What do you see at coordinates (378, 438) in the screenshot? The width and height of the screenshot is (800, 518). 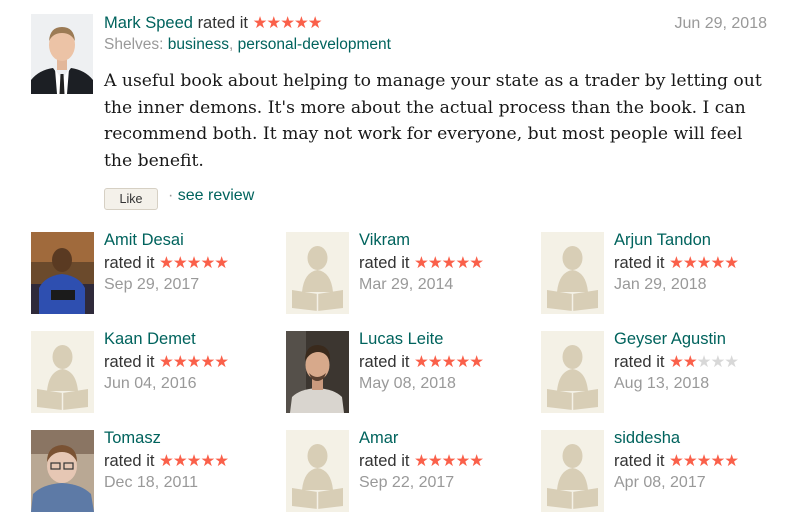 I see `rater-name: Amar` at bounding box center [378, 438].